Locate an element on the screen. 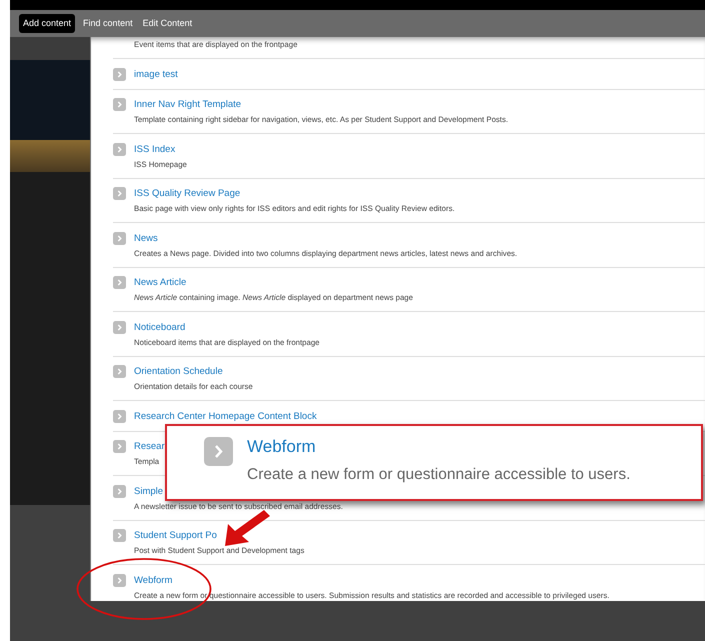  toolbar-link: Edit Content is located at coordinates (167, 24).